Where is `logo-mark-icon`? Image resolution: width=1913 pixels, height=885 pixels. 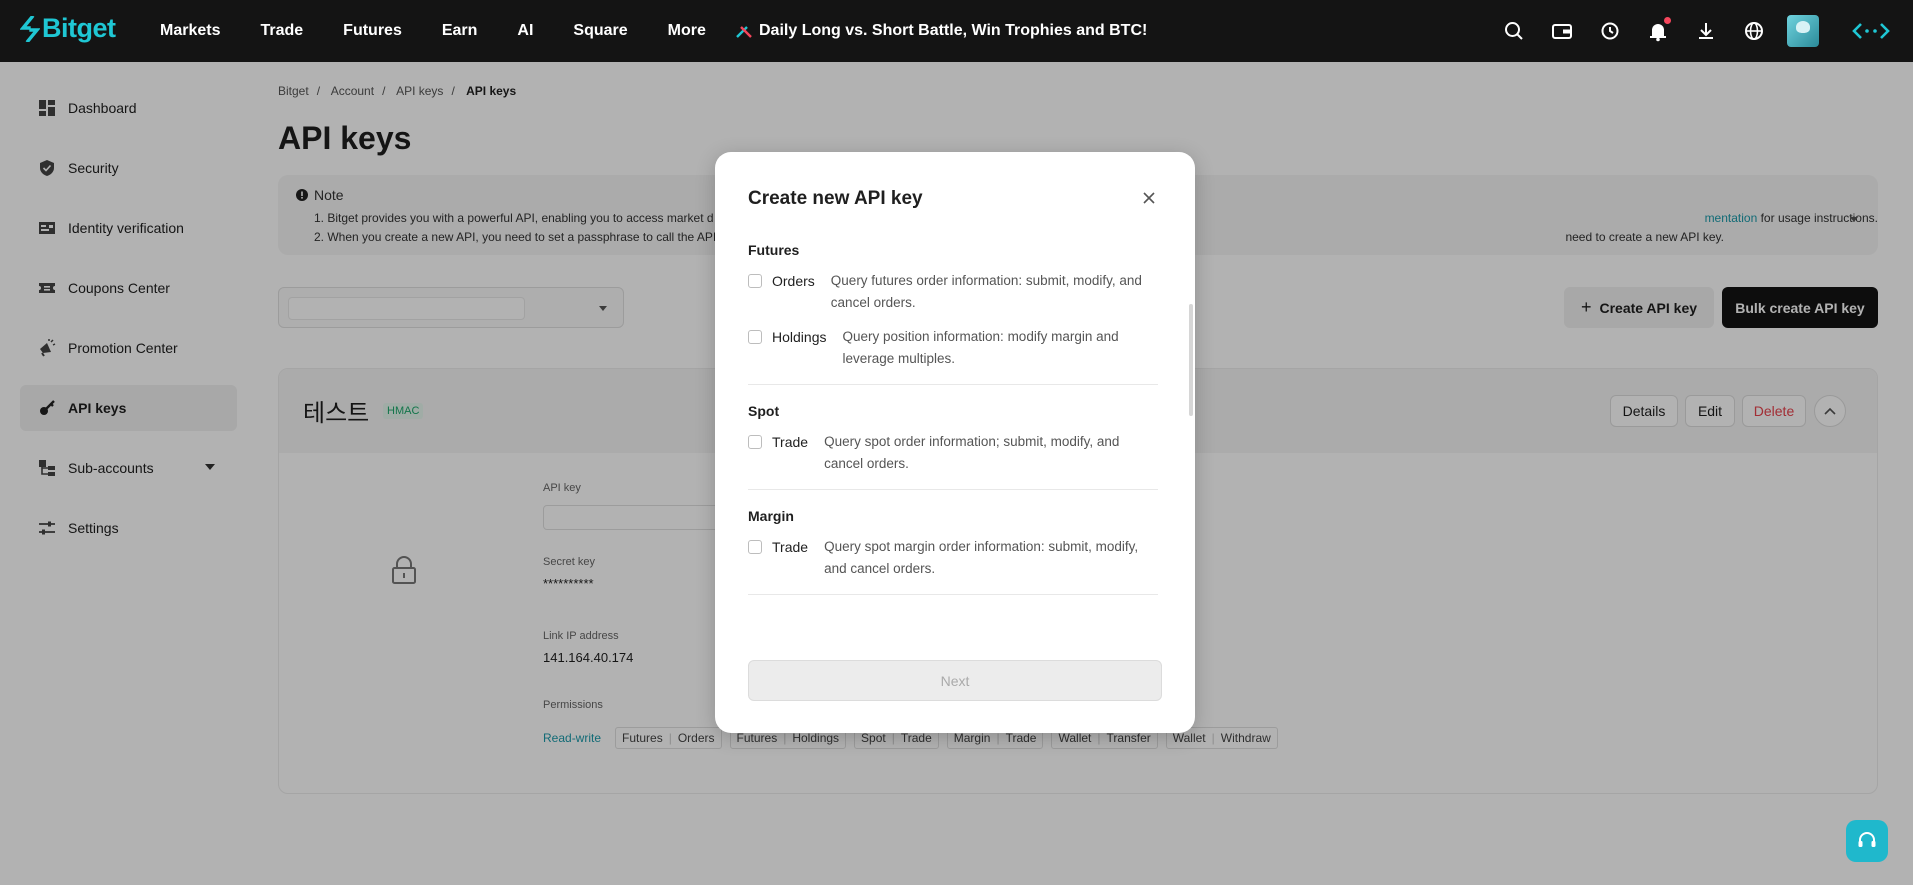
logo-mark-icon is located at coordinates (30, 28).